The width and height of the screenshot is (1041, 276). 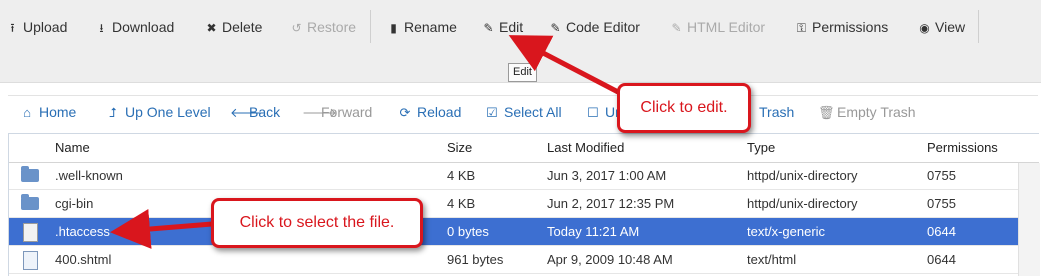 I want to click on close-icon: ✖, so click(x=211, y=28).